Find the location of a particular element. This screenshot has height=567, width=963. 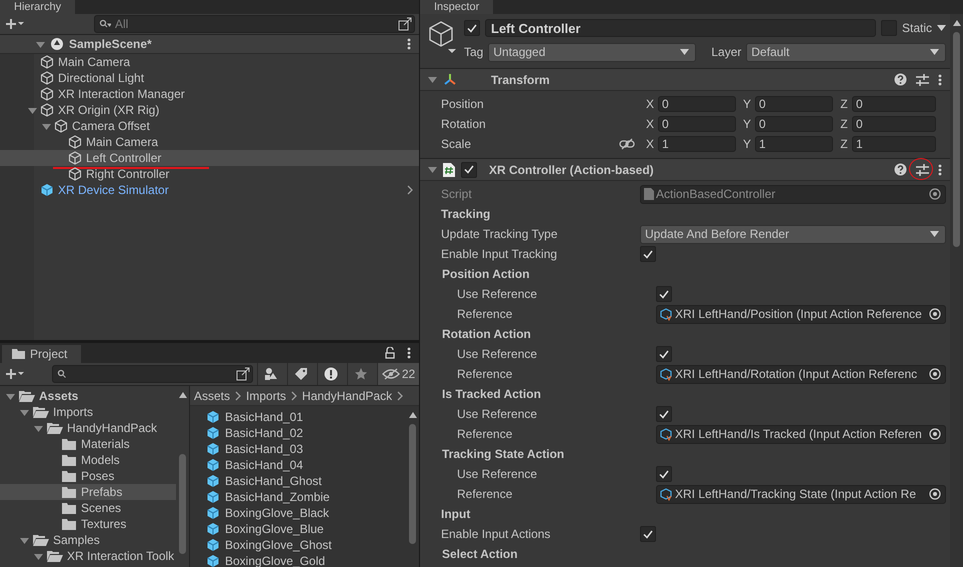

reference-object-field: XRI LeftHand/Is Tracked (Input Action Referen is located at coordinates (801, 434).